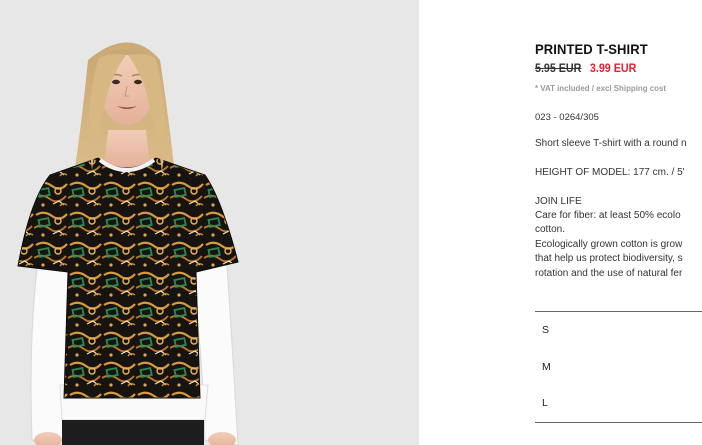 The image size is (702, 445). I want to click on join-life-line: Ecologically grown cotton is grow, so click(609, 244).